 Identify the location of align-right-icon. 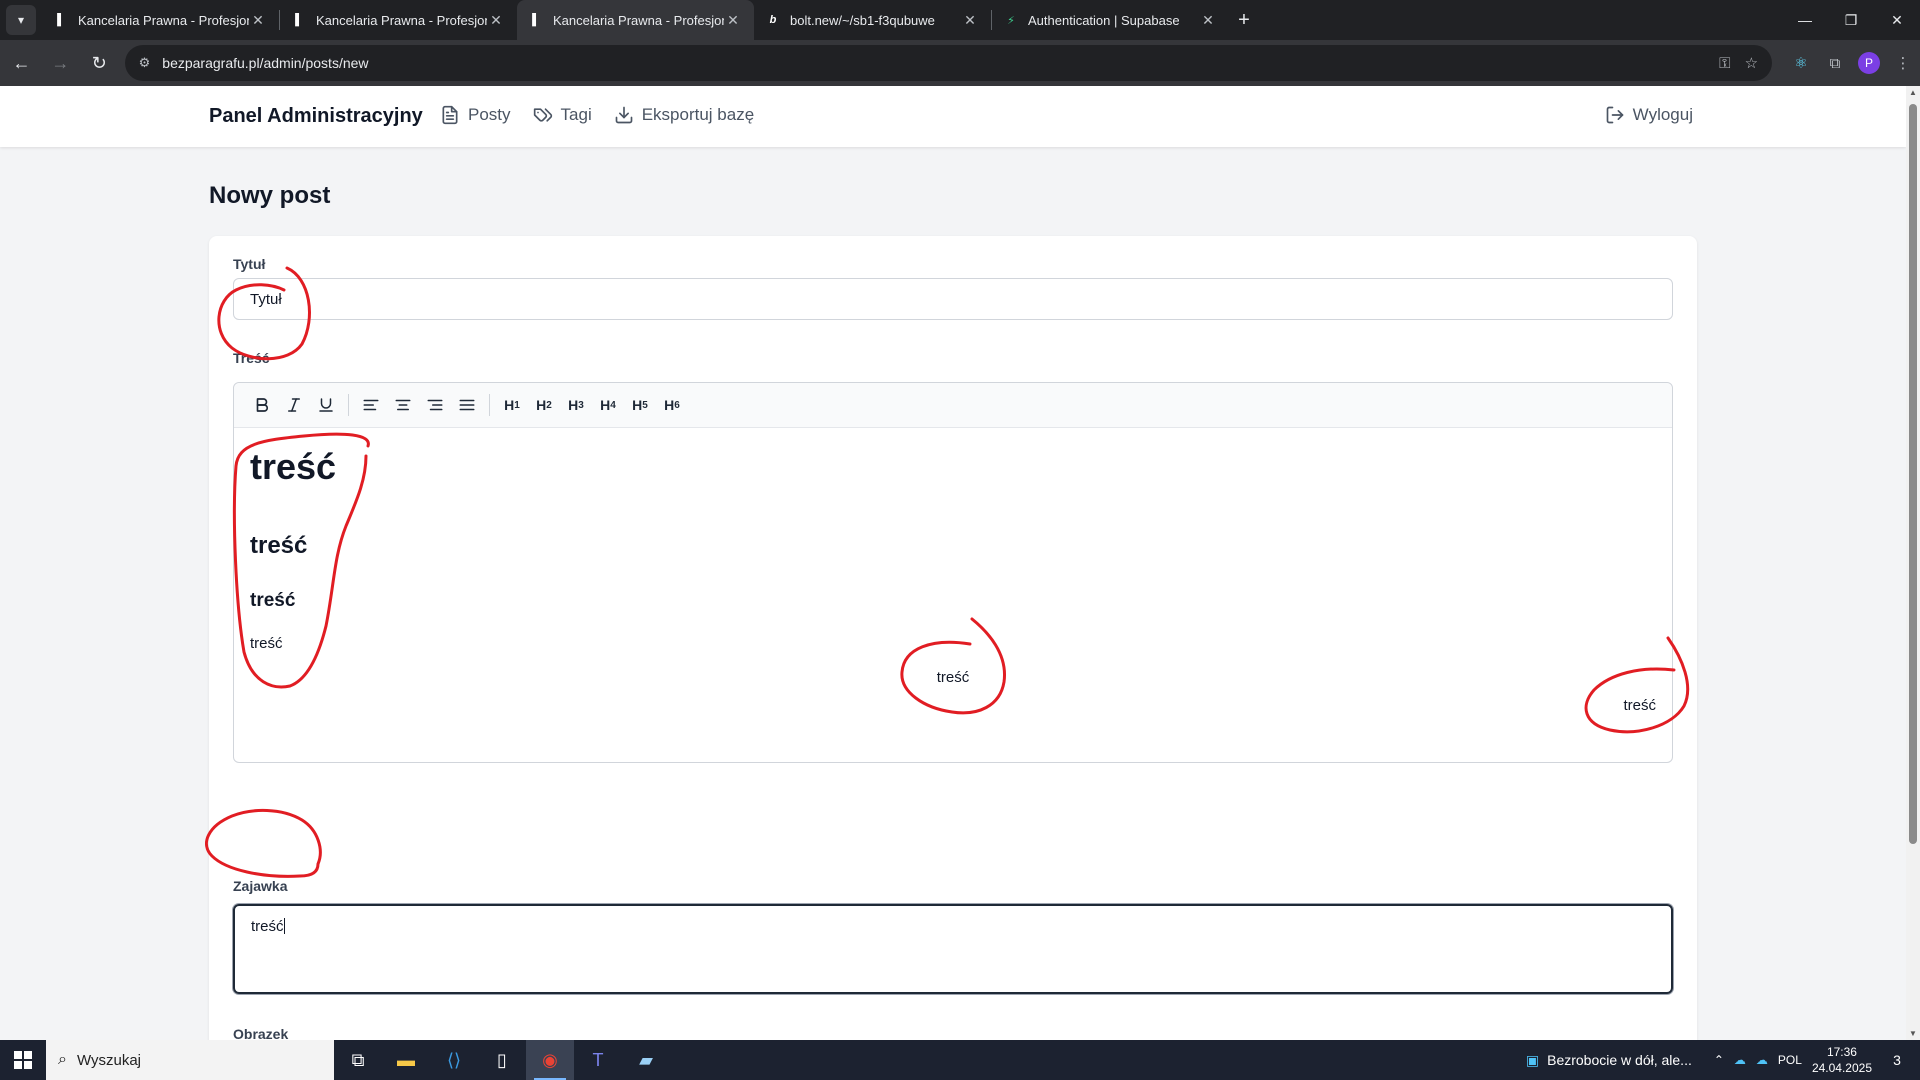
(435, 405).